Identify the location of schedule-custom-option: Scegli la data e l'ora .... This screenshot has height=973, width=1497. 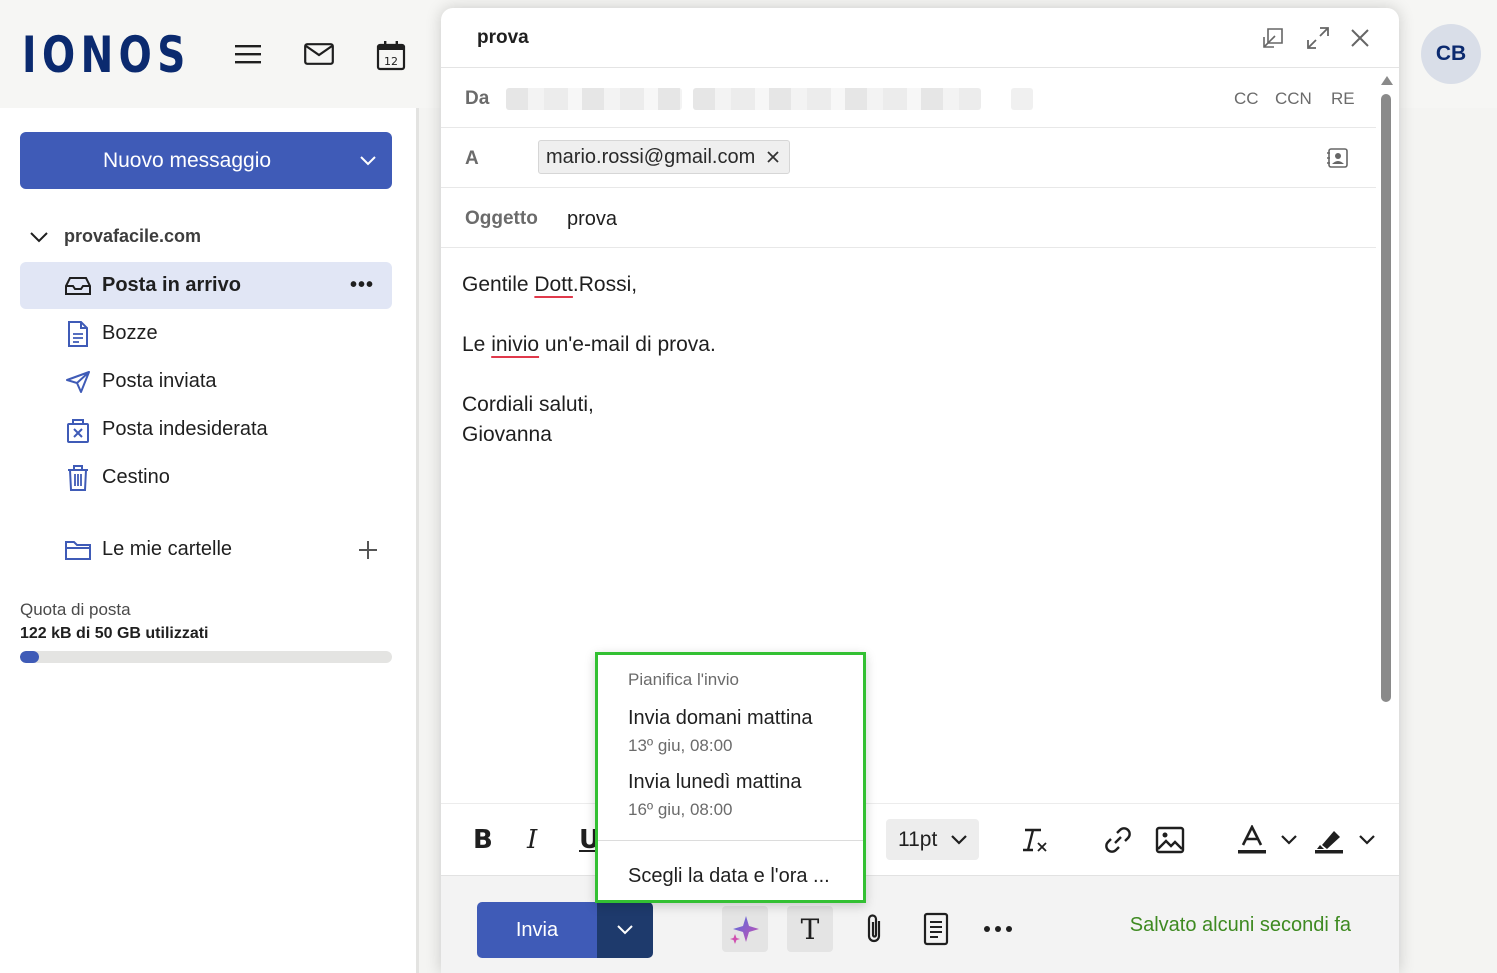
(729, 876).